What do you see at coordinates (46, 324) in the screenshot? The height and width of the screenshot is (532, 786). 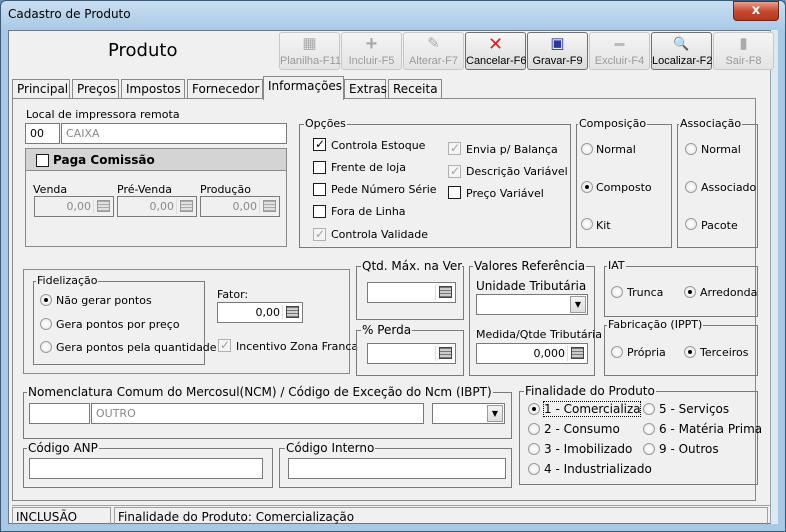 I see `pontos-preco-radio` at bounding box center [46, 324].